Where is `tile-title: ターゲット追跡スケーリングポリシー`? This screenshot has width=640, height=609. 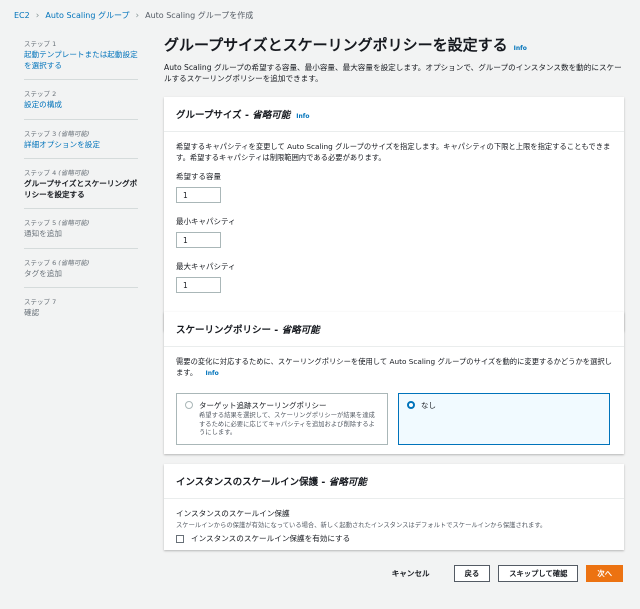 tile-title: ターゲット追跡スケーリングポリシー is located at coordinates (263, 405).